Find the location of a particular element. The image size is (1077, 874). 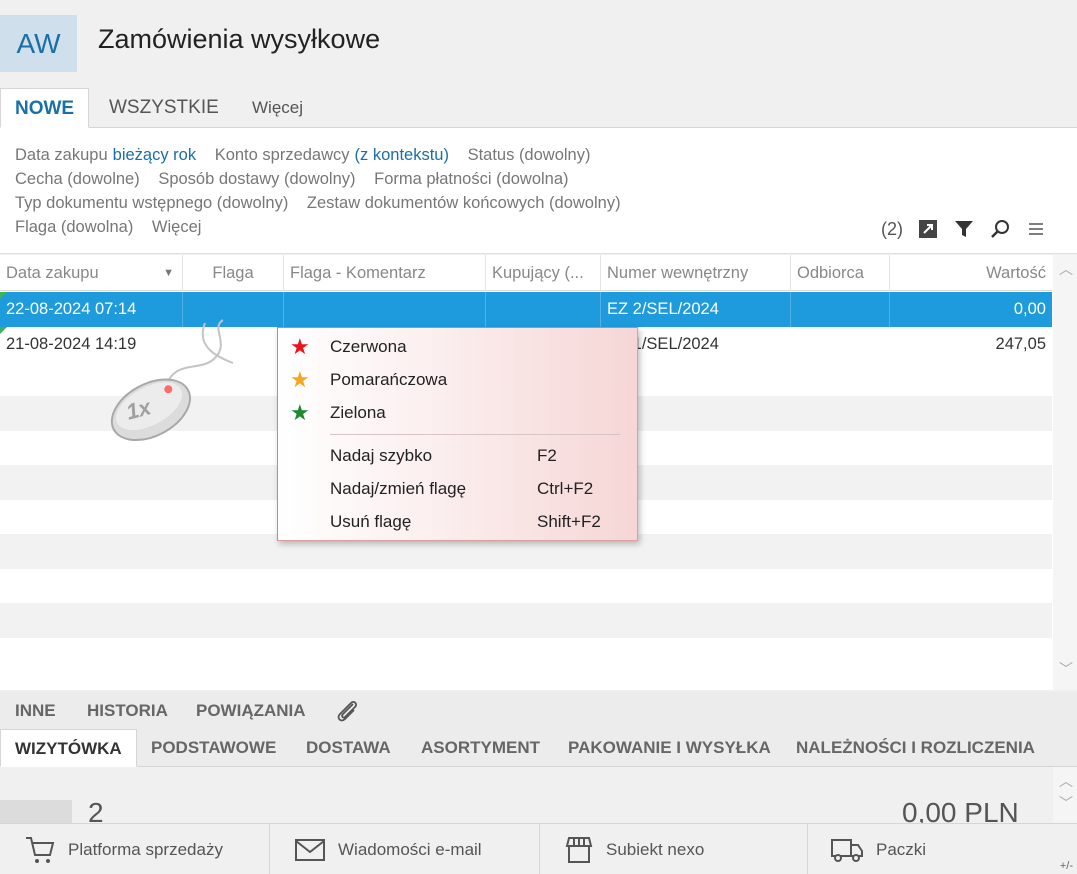

red-star-icon: ★ is located at coordinates (300, 346).